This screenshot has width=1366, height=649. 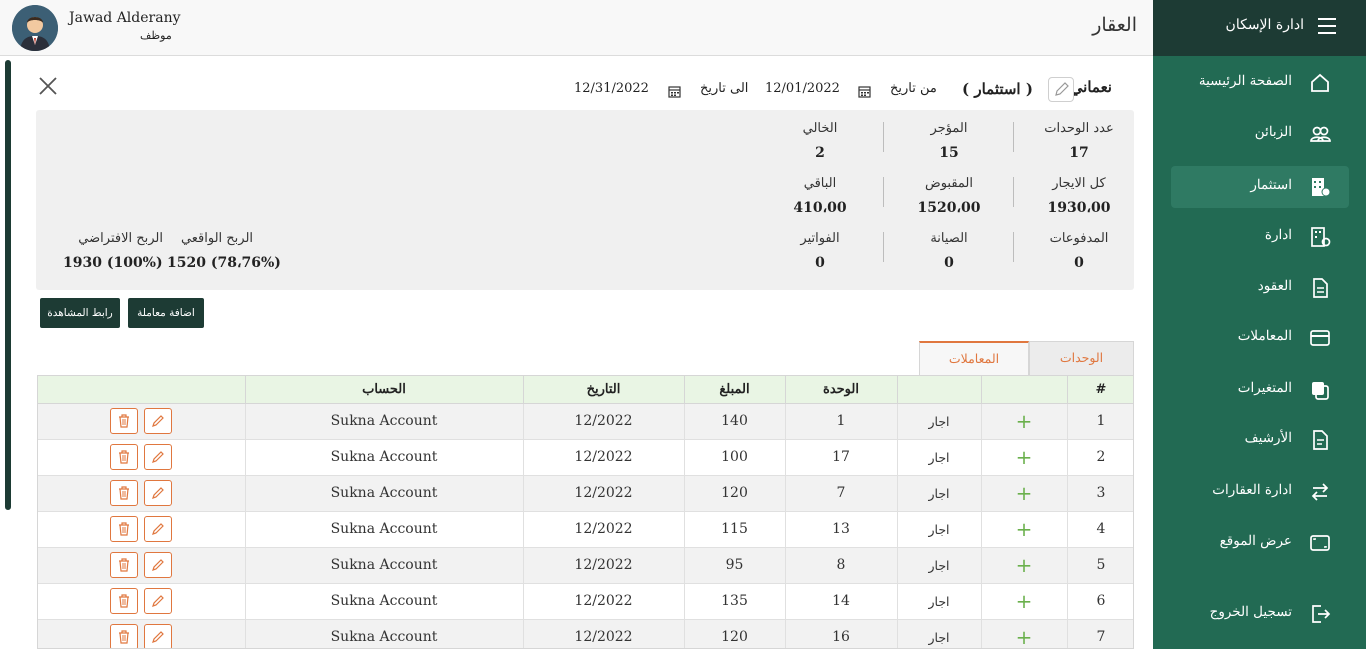 I want to click on sidebar-item-transactions: المعاملات, so click(x=1260, y=338).